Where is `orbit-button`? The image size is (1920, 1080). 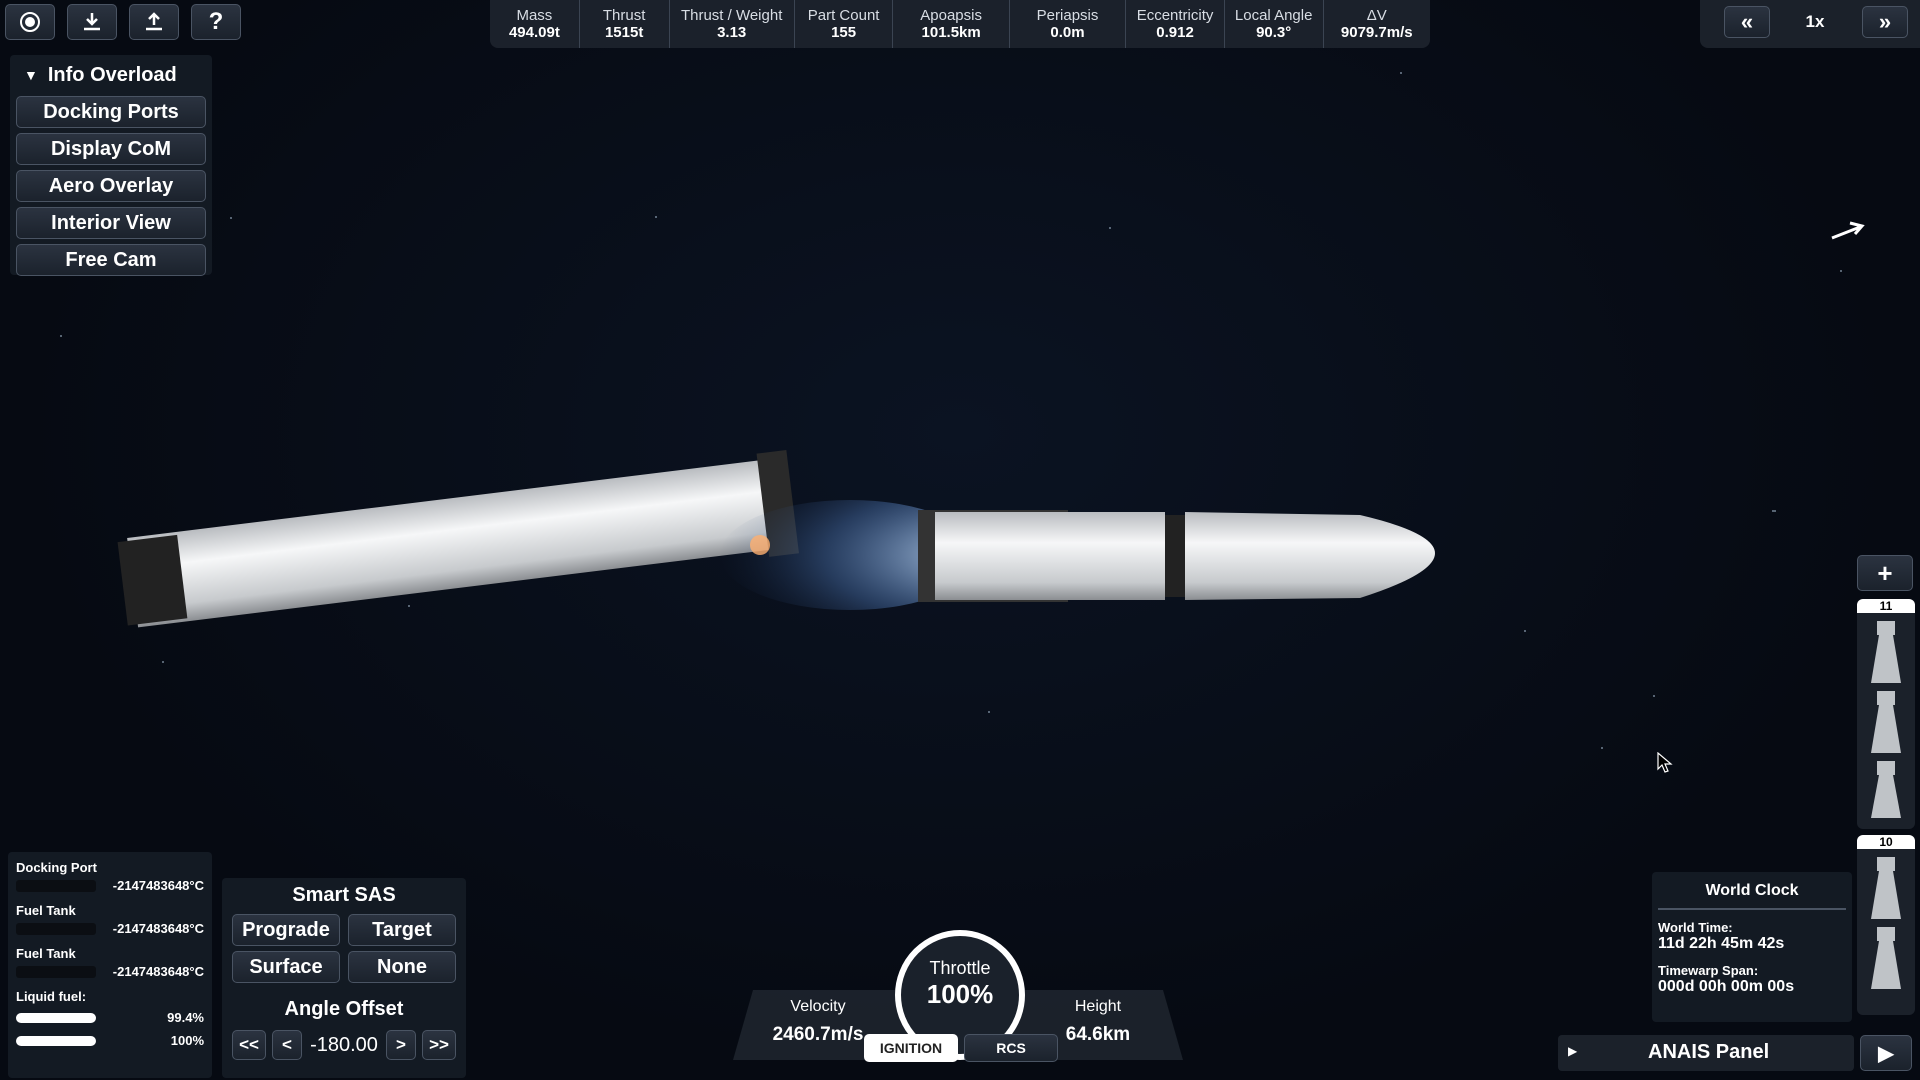 orbit-button is located at coordinates (30, 22).